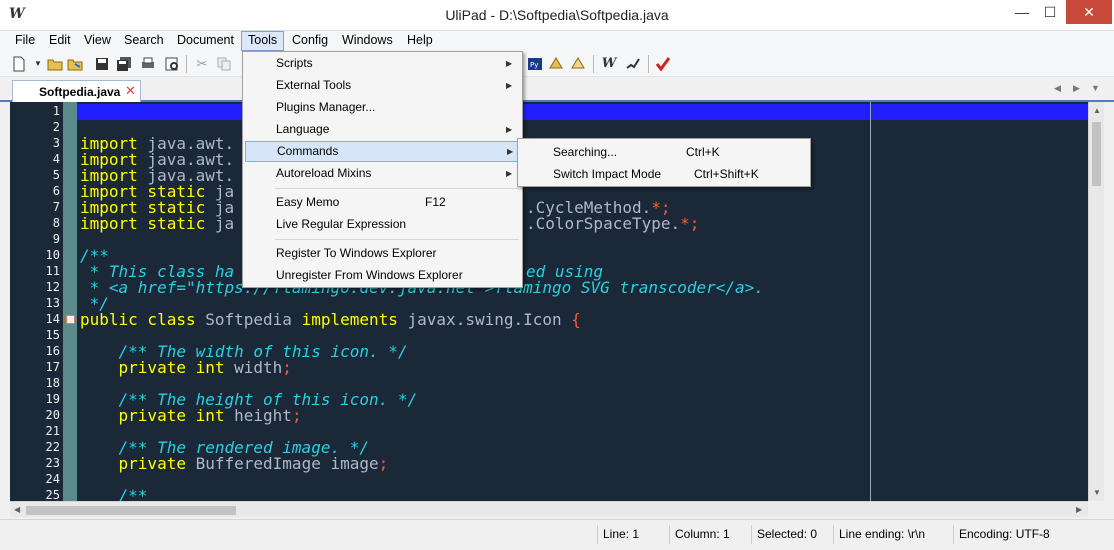 The height and width of the screenshot is (550, 1114). Describe the element at coordinates (131, 510) in the screenshot. I see `horizontal-scroll-thumb` at that location.